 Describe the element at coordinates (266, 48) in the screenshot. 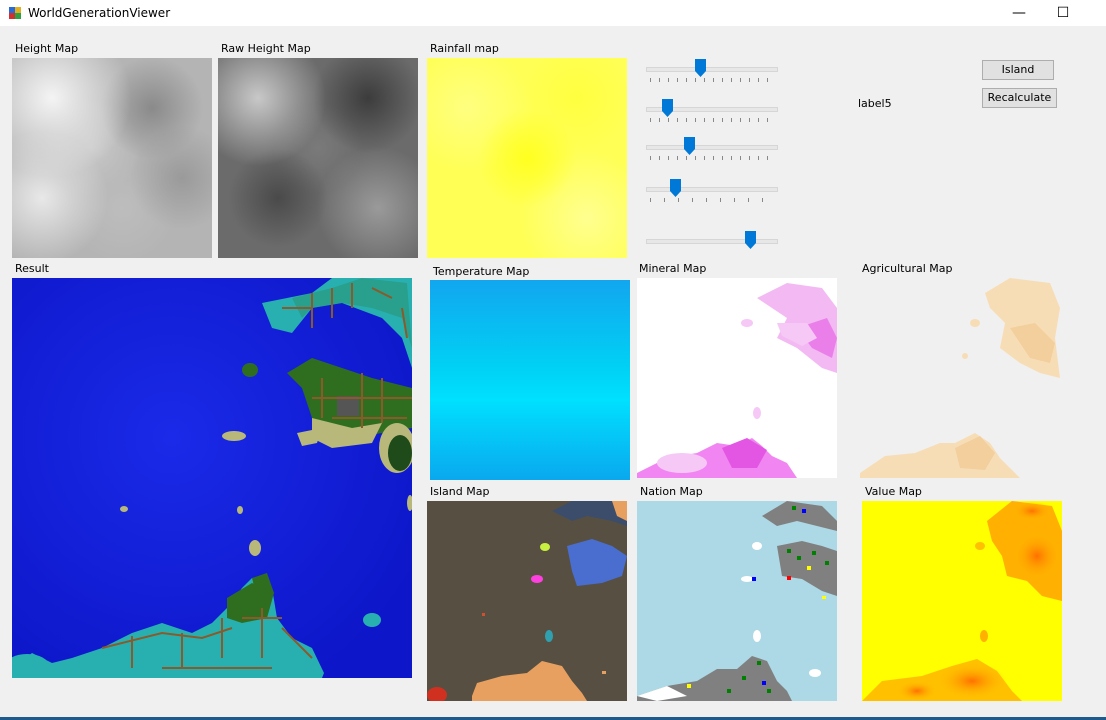

I see `raw-height-map-label: Raw Height Map` at that location.